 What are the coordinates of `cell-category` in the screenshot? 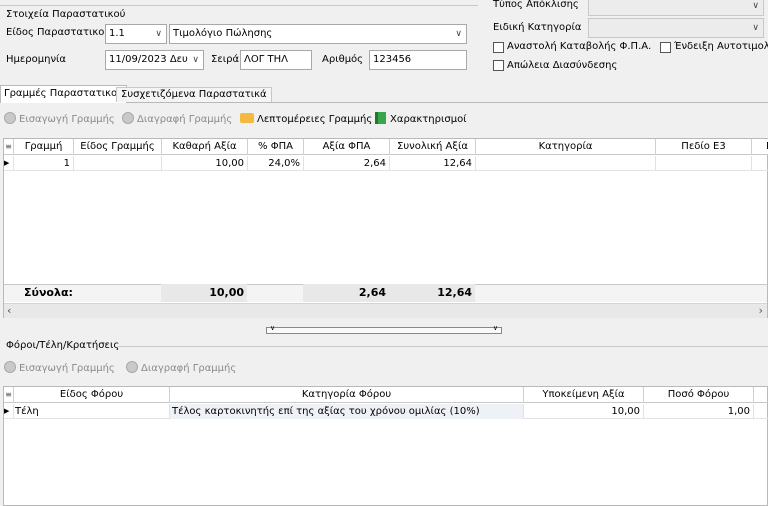 It's located at (566, 163).